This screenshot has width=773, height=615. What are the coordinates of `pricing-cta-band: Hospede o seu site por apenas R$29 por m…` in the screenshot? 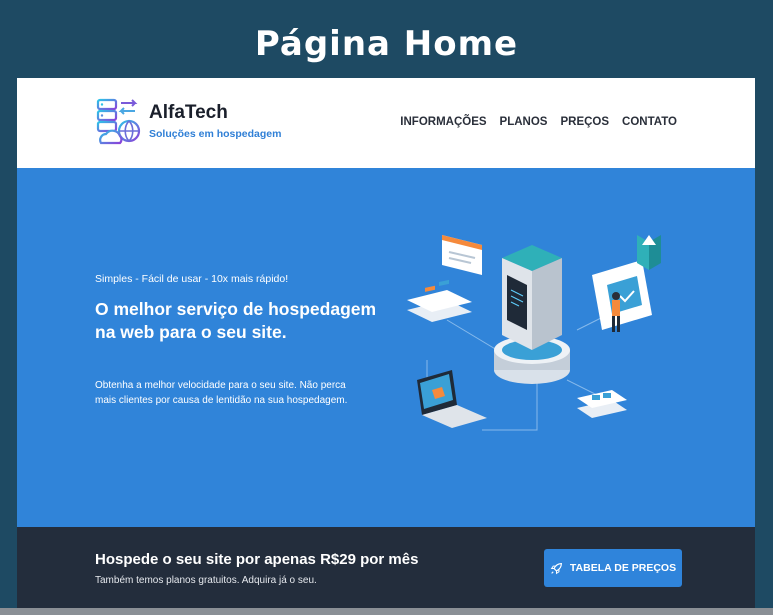 It's located at (386, 567).